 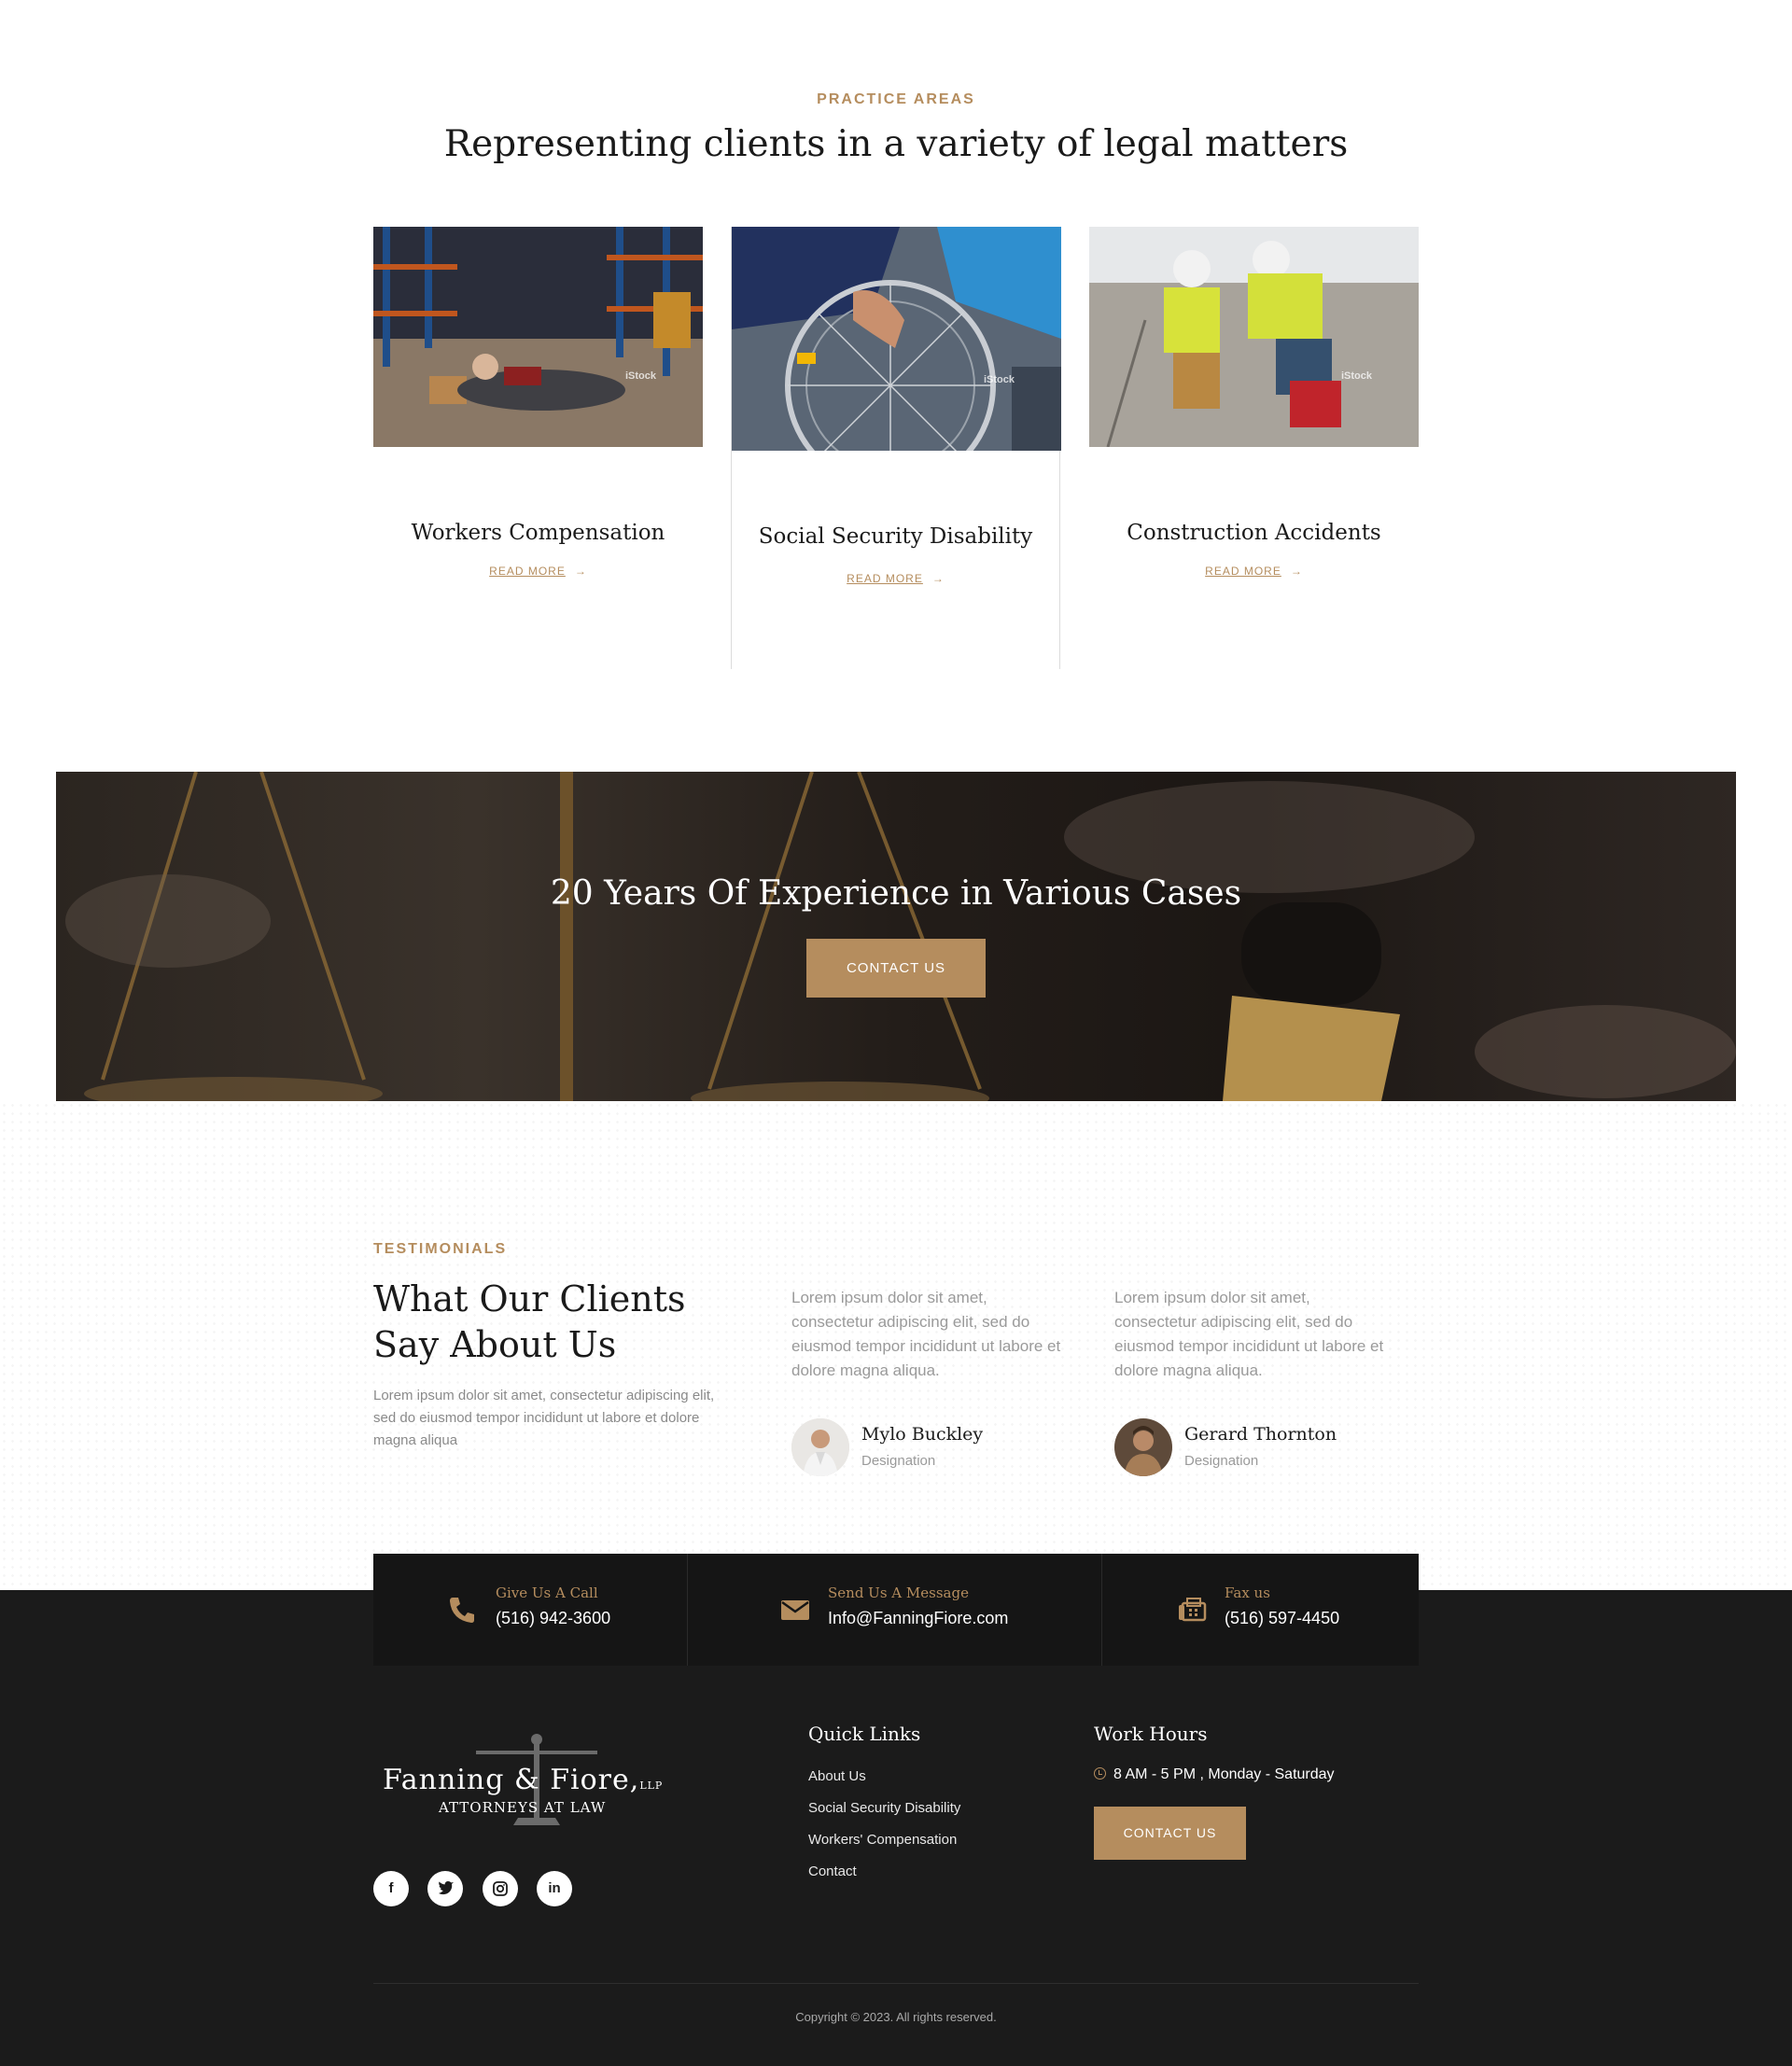 I want to click on construction-accidents-read-more-link: READ MORE →, so click(x=1254, y=571).